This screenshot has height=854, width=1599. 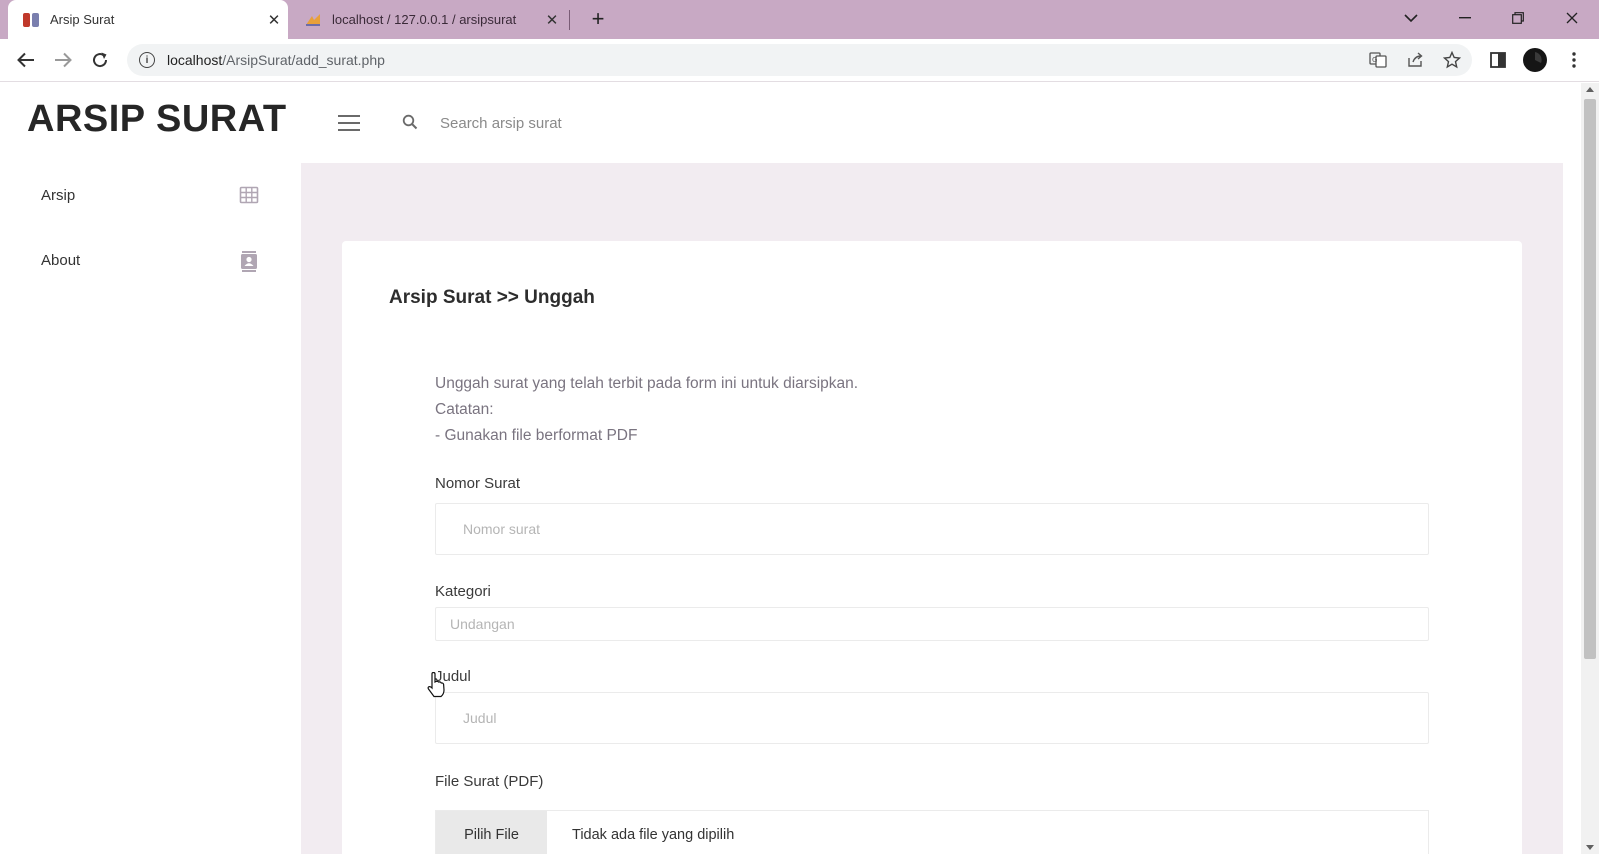 I want to click on share-icon, so click(x=1415, y=60).